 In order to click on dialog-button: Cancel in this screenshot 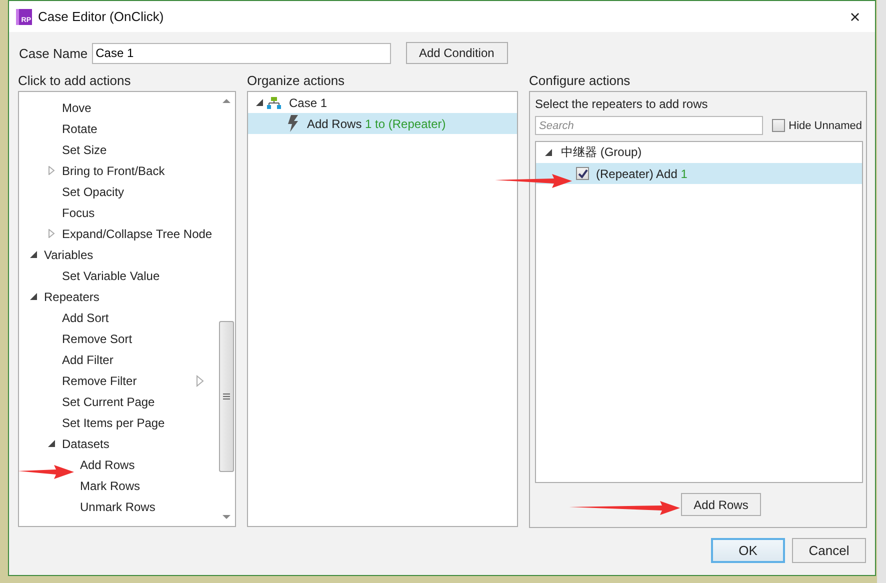, I will do `click(829, 550)`.